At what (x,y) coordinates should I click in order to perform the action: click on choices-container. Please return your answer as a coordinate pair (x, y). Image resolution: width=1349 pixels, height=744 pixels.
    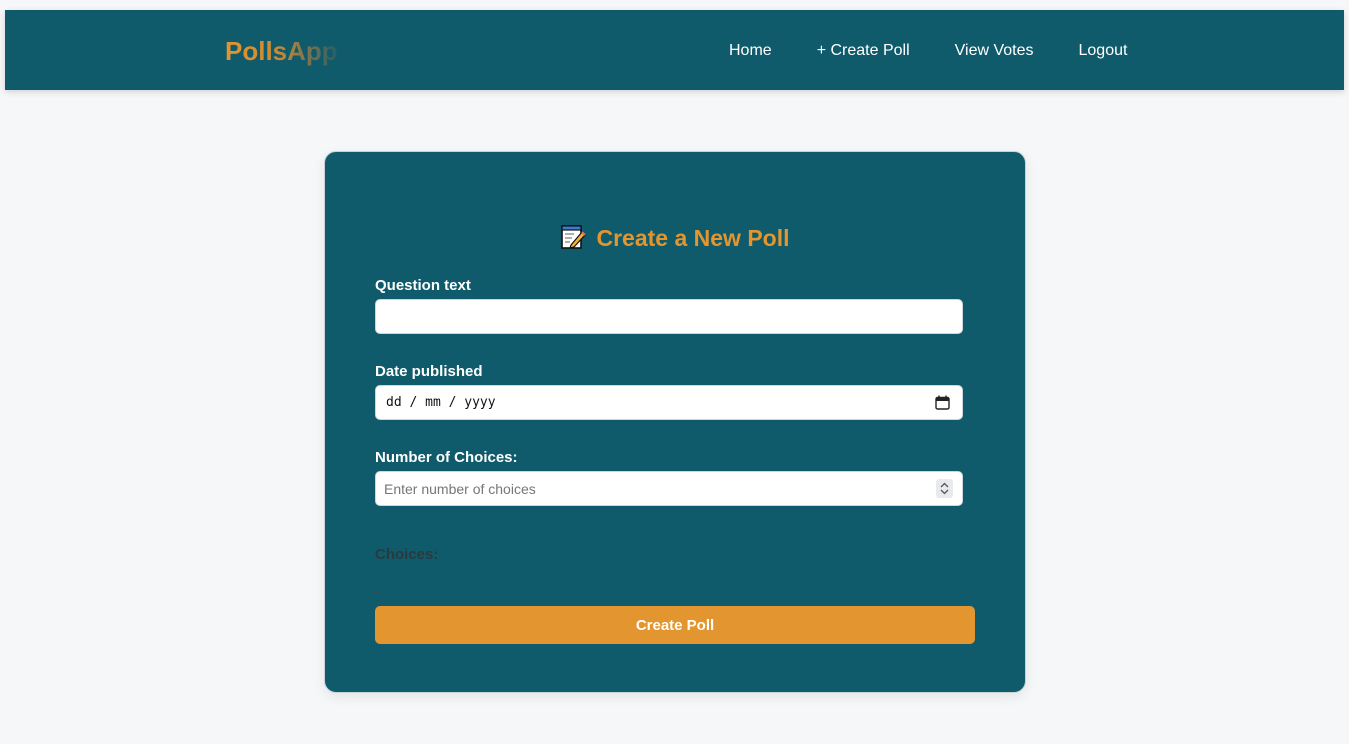
    Looking at the image, I should click on (377, 593).